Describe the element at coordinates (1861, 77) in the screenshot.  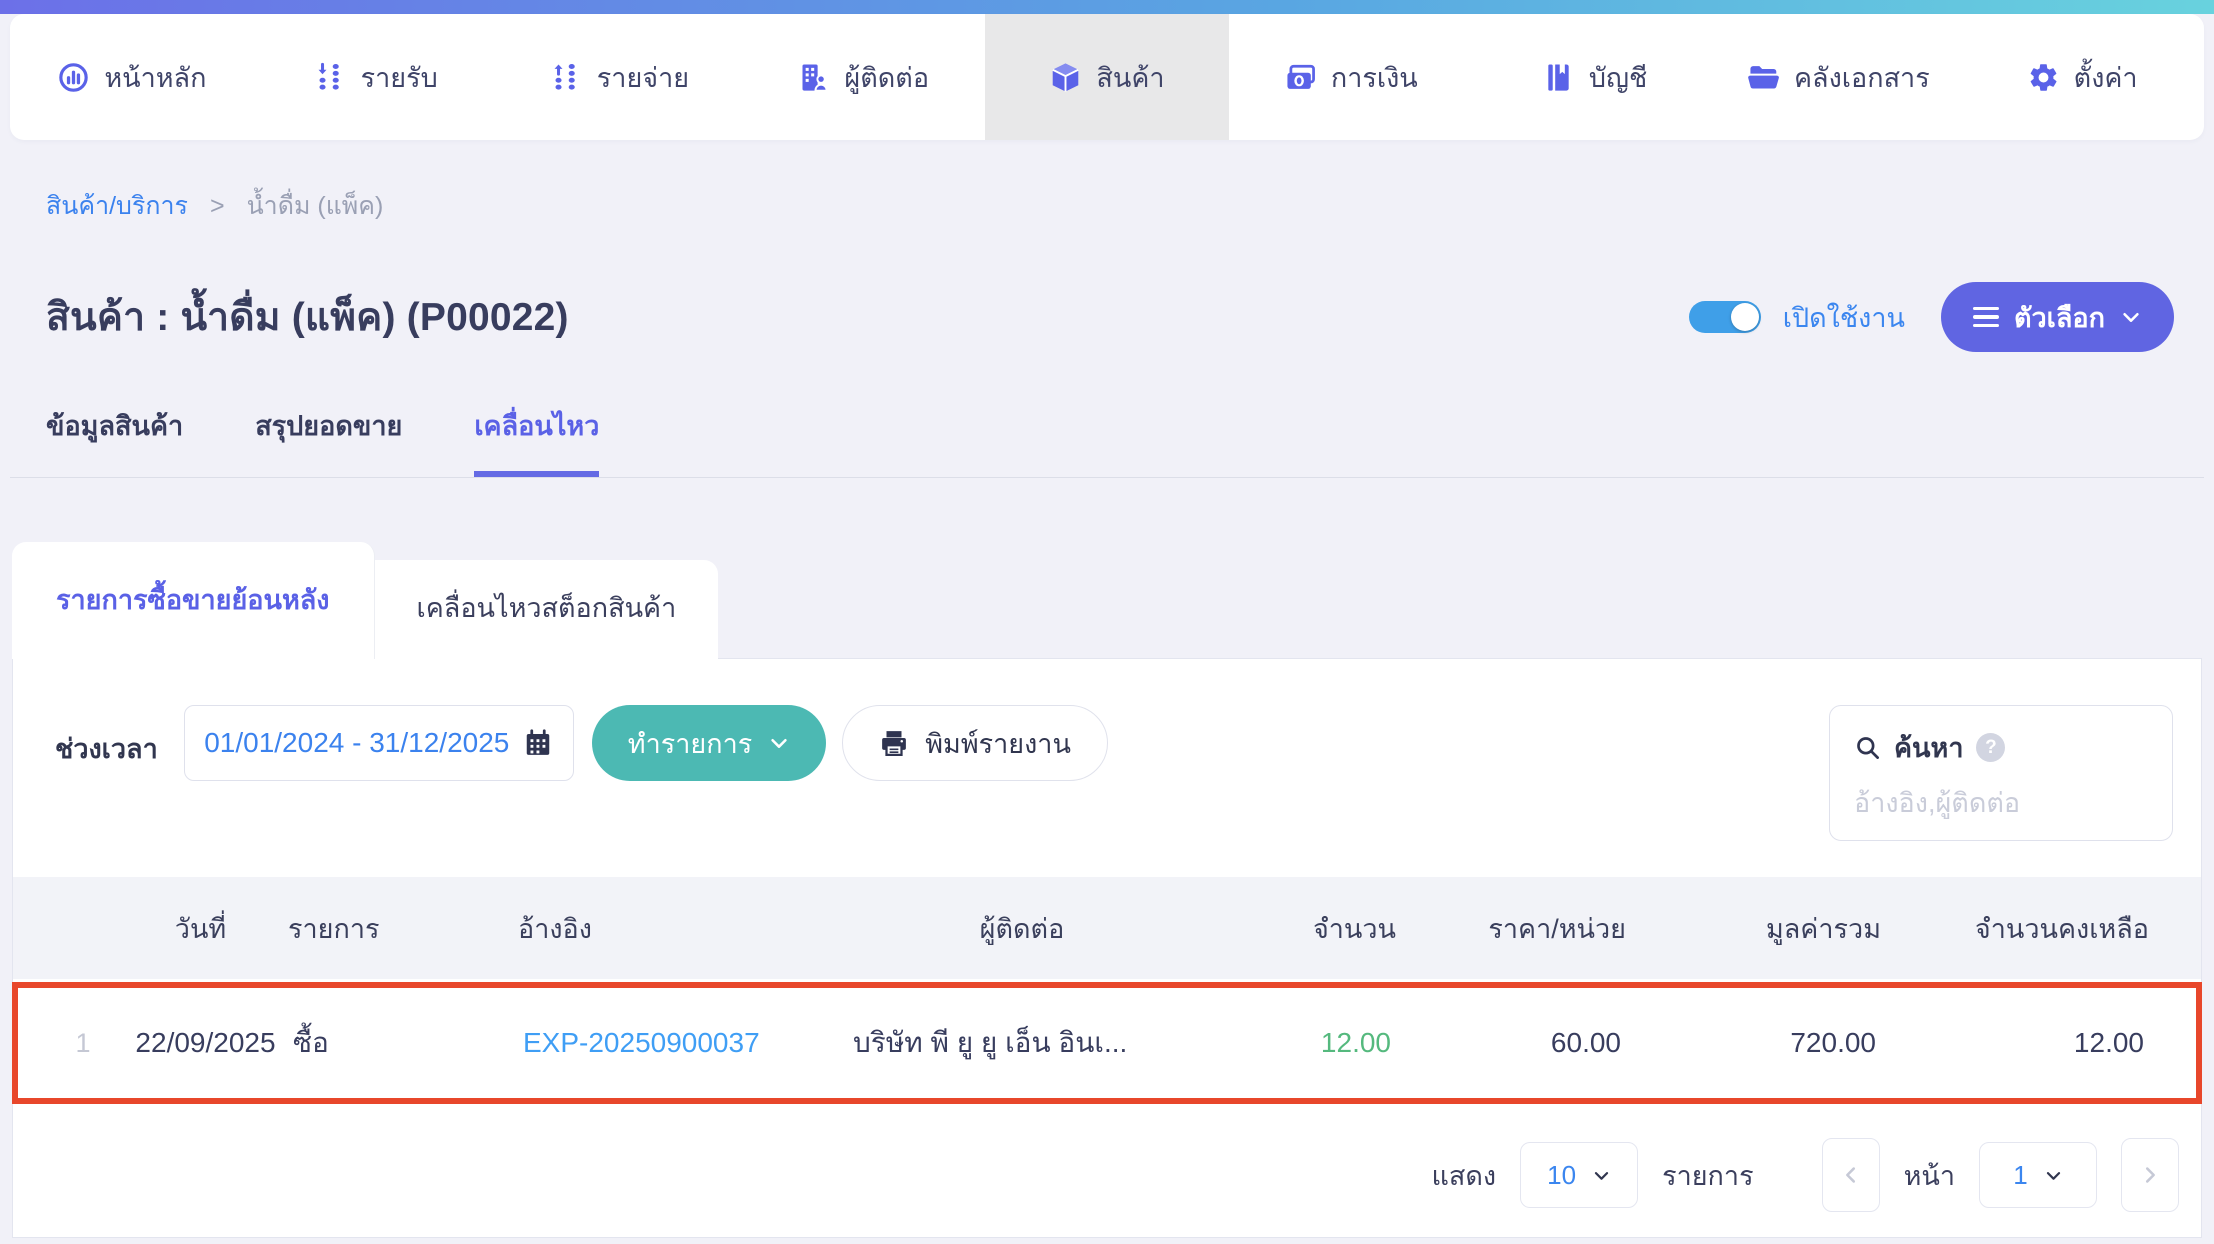
I see `nav-item-label: คลังเอกสาร` at that location.